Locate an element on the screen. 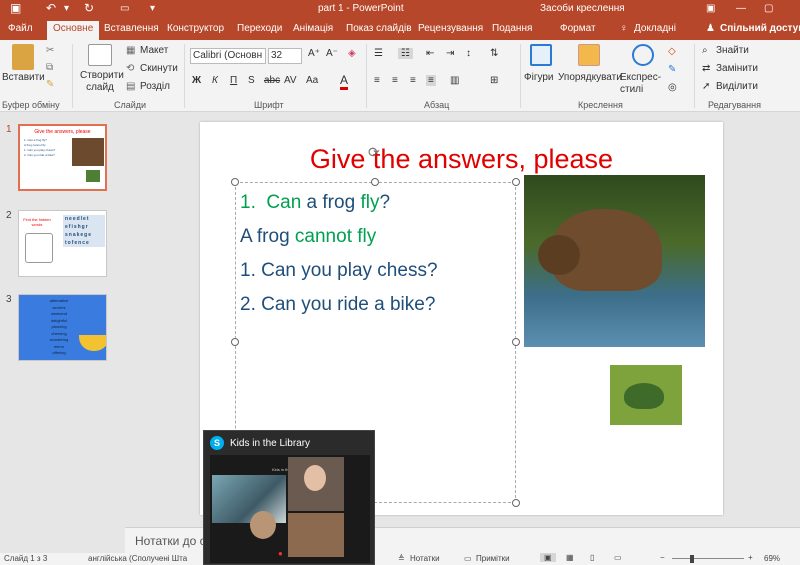 The width and height of the screenshot is (800, 565). save-icon: ▣ is located at coordinates (15, 8).